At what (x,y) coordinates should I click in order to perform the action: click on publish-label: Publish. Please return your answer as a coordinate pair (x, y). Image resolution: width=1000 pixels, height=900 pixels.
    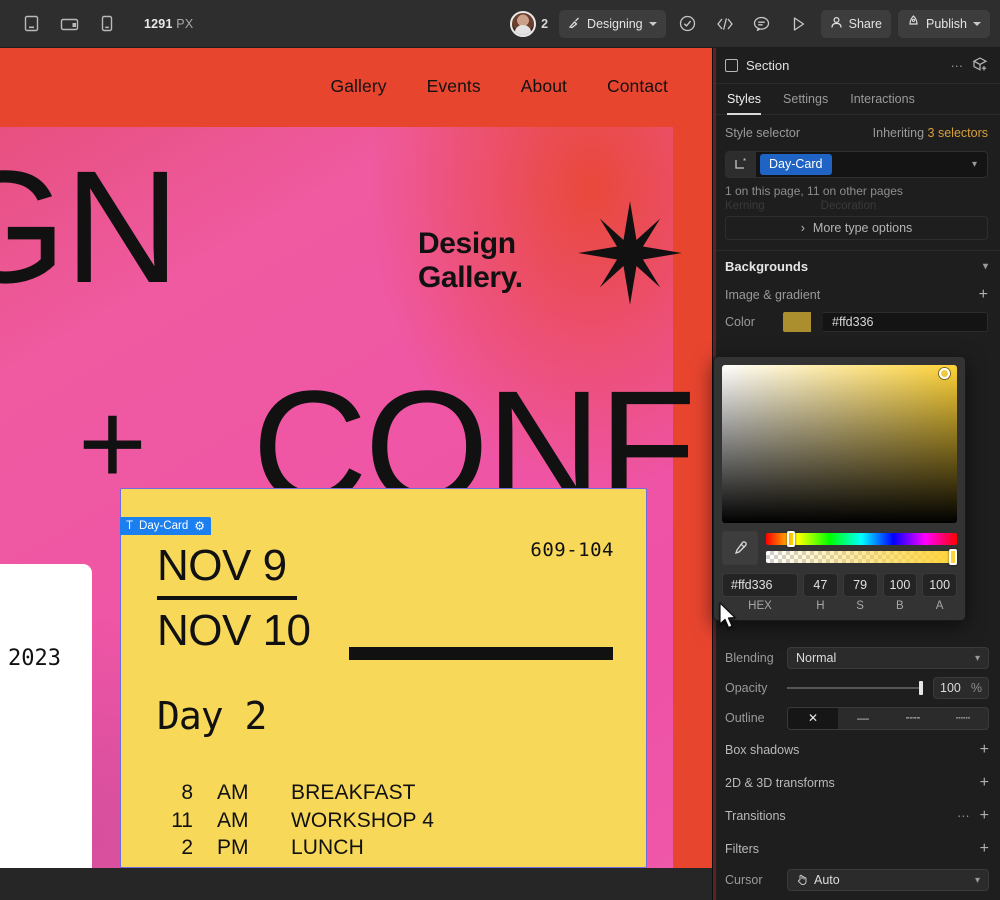
    Looking at the image, I should click on (946, 23).